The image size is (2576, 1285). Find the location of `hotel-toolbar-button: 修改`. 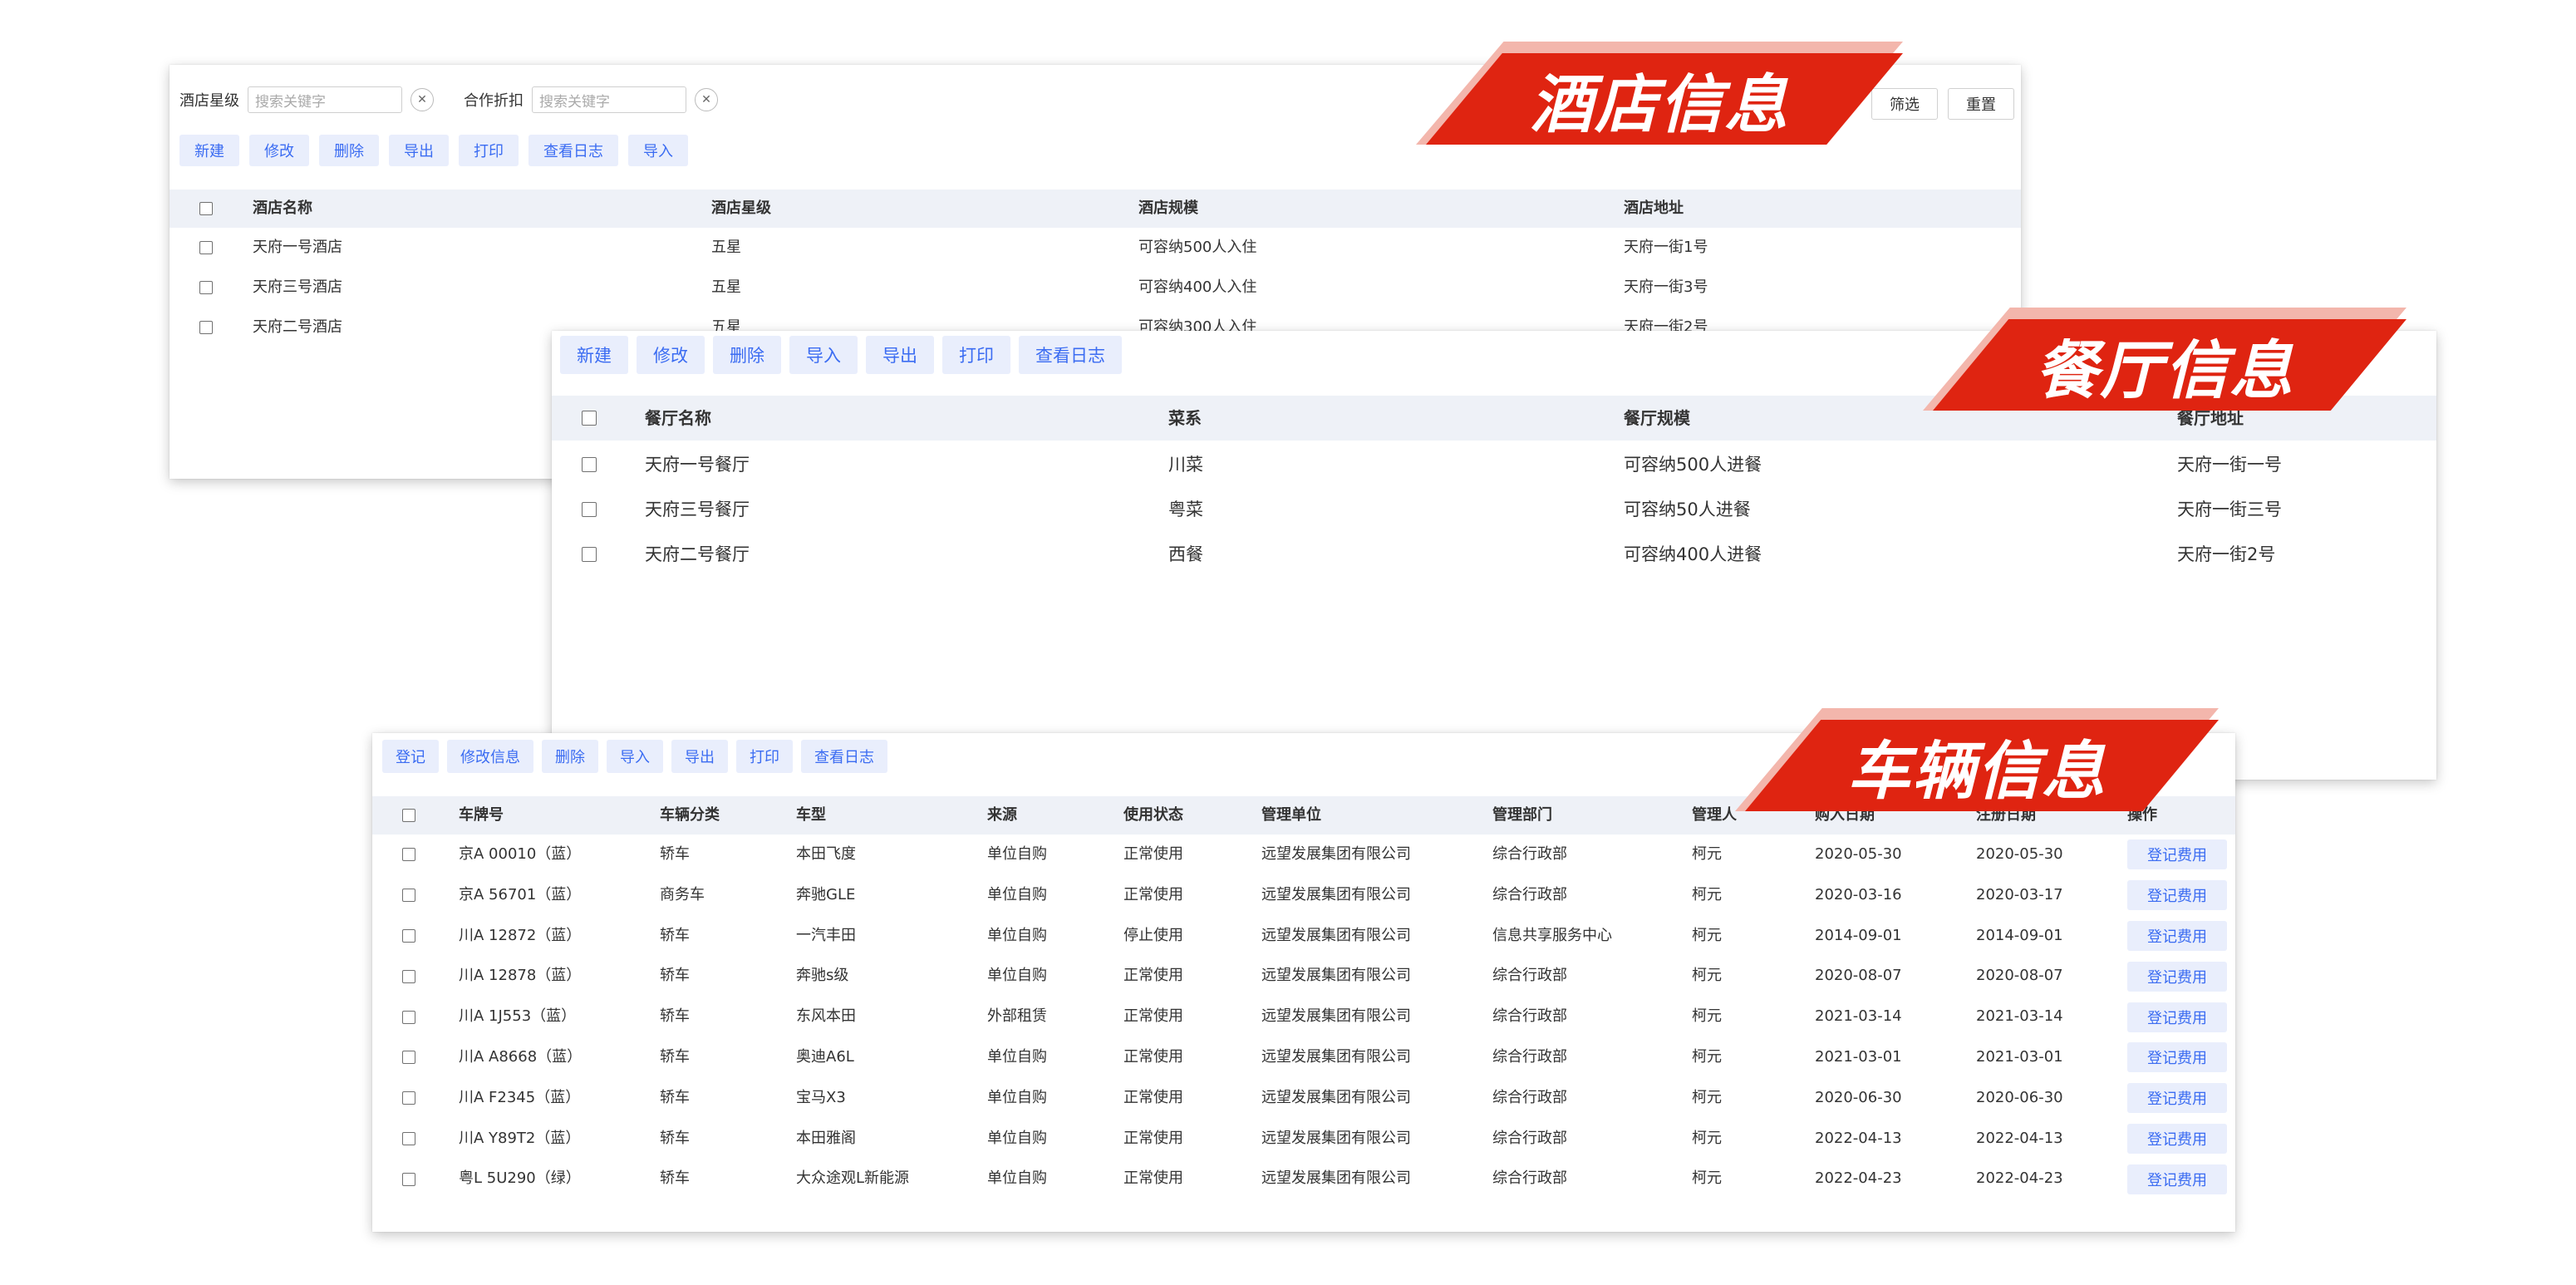

hotel-toolbar-button: 修改 is located at coordinates (279, 150).